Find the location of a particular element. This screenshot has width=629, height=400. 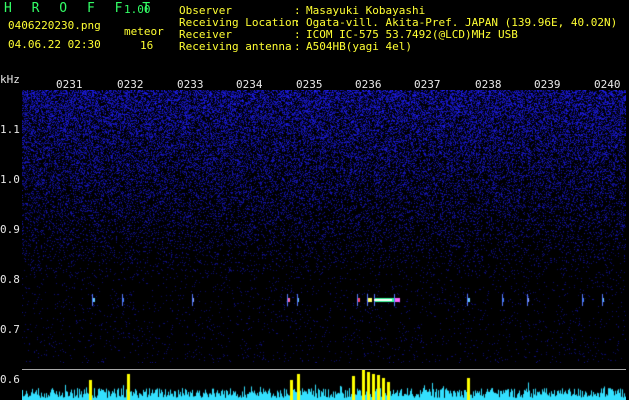

meteor-count-value: 16 is located at coordinates (147, 45).